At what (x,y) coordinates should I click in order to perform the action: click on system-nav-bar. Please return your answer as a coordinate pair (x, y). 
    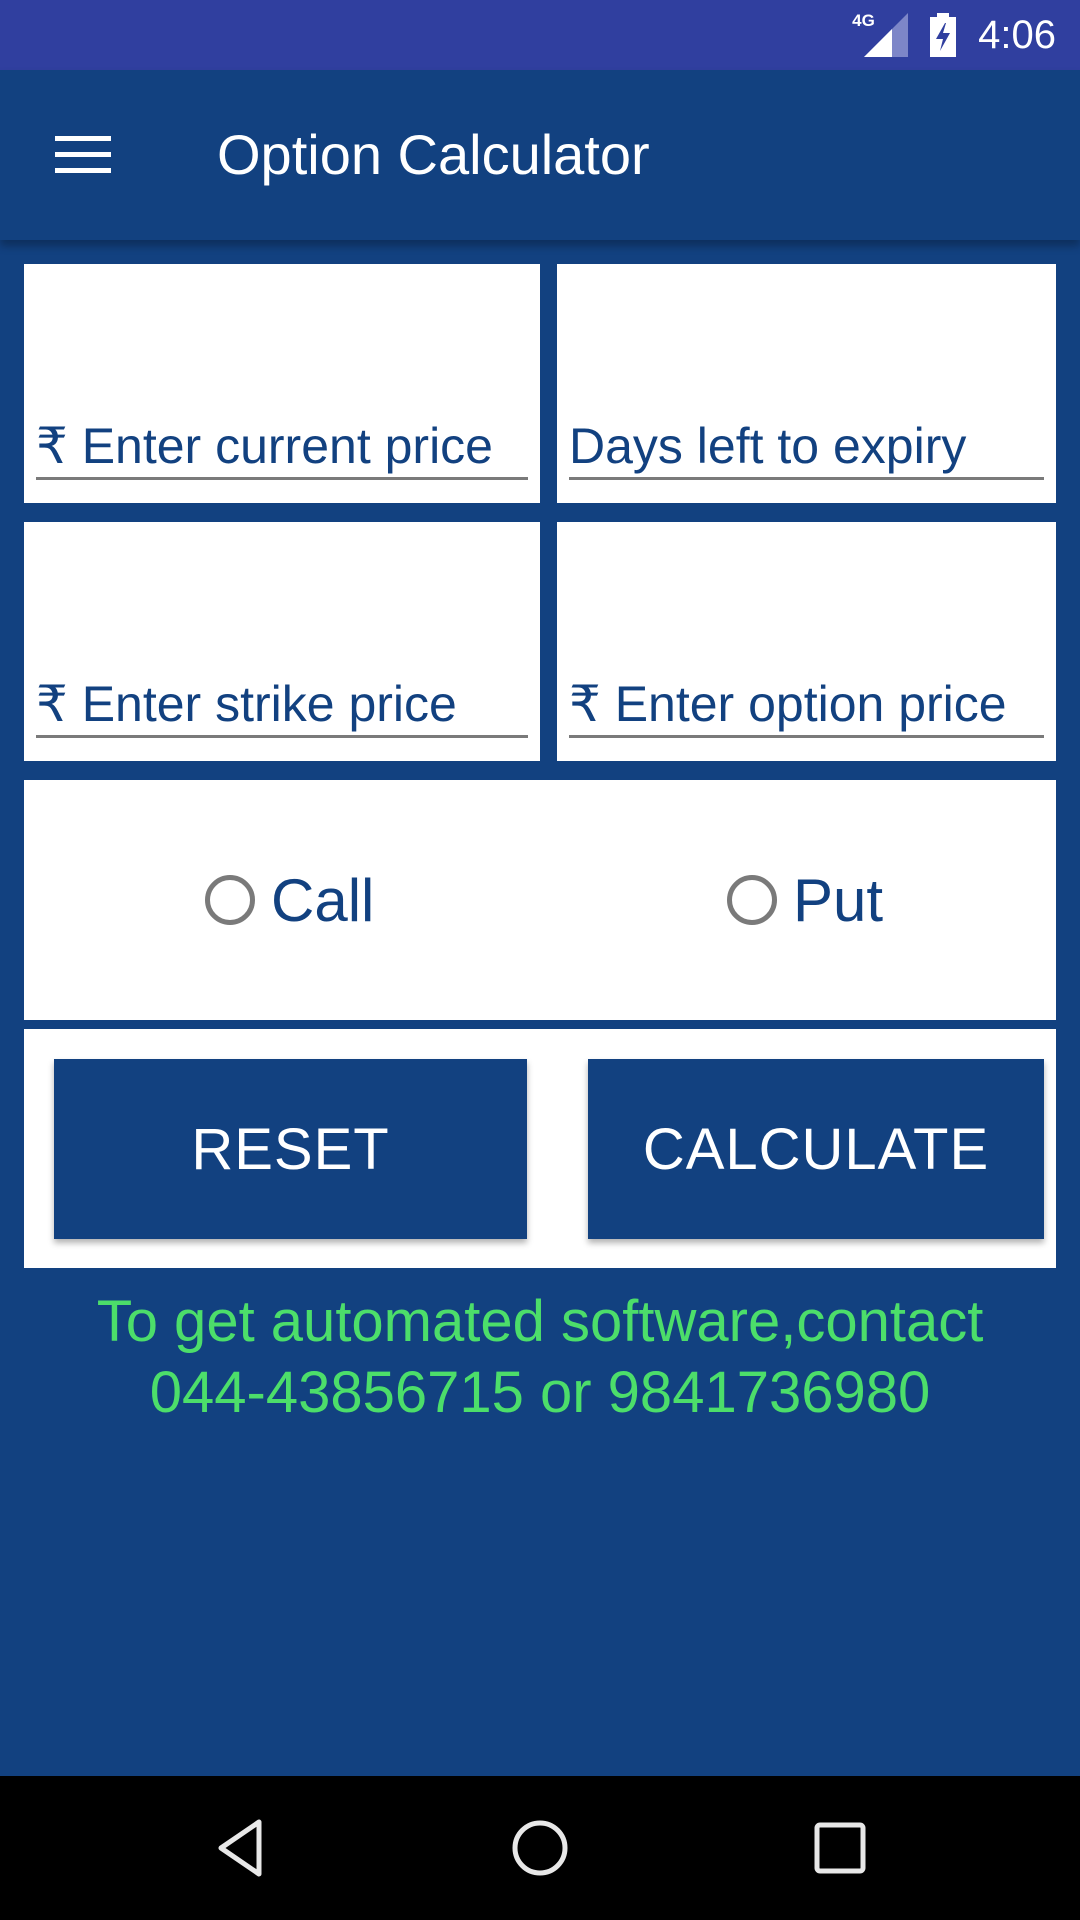
    Looking at the image, I should click on (540, 1848).